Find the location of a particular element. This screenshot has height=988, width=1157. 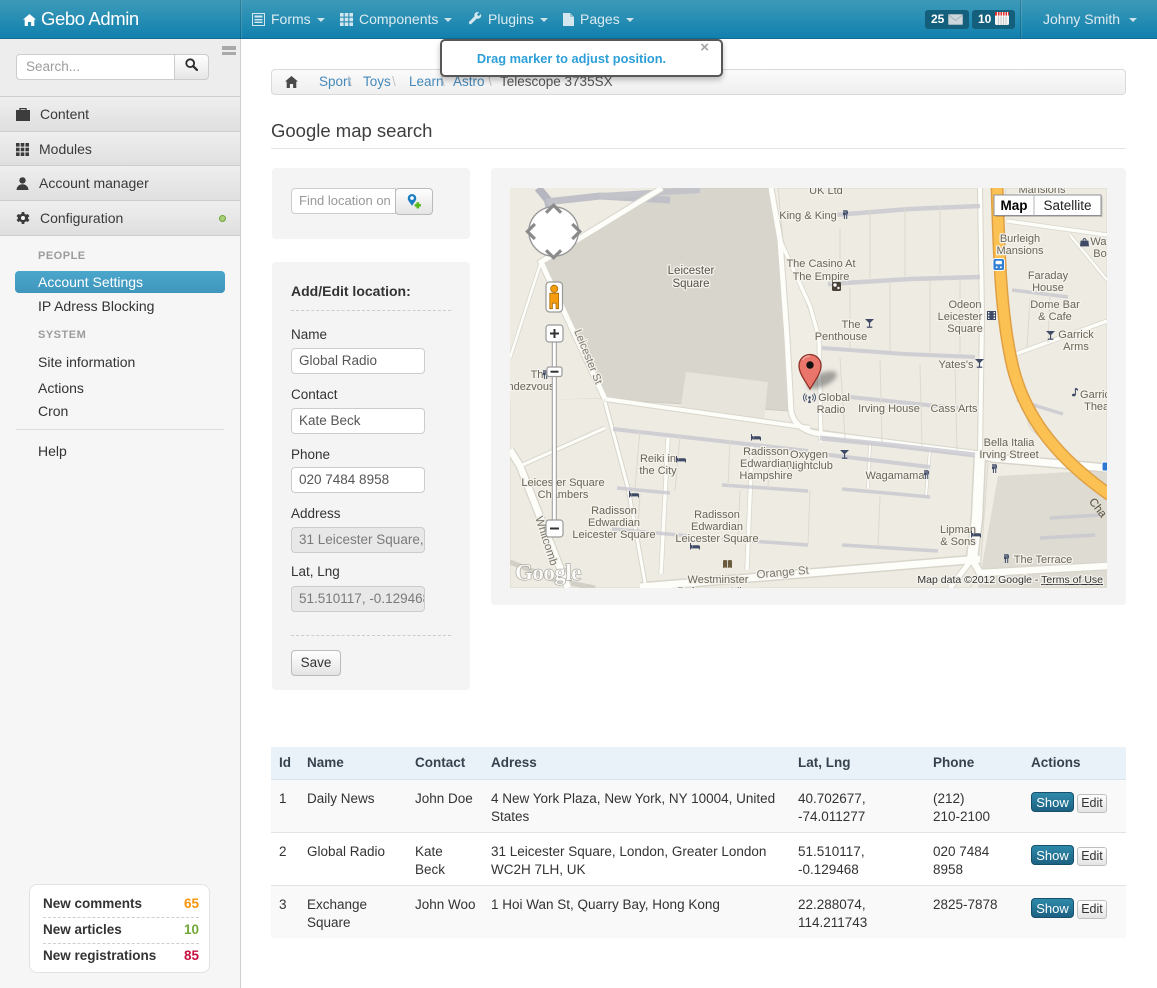

svg-text: UK Ltd is located at coordinates (826, 192).